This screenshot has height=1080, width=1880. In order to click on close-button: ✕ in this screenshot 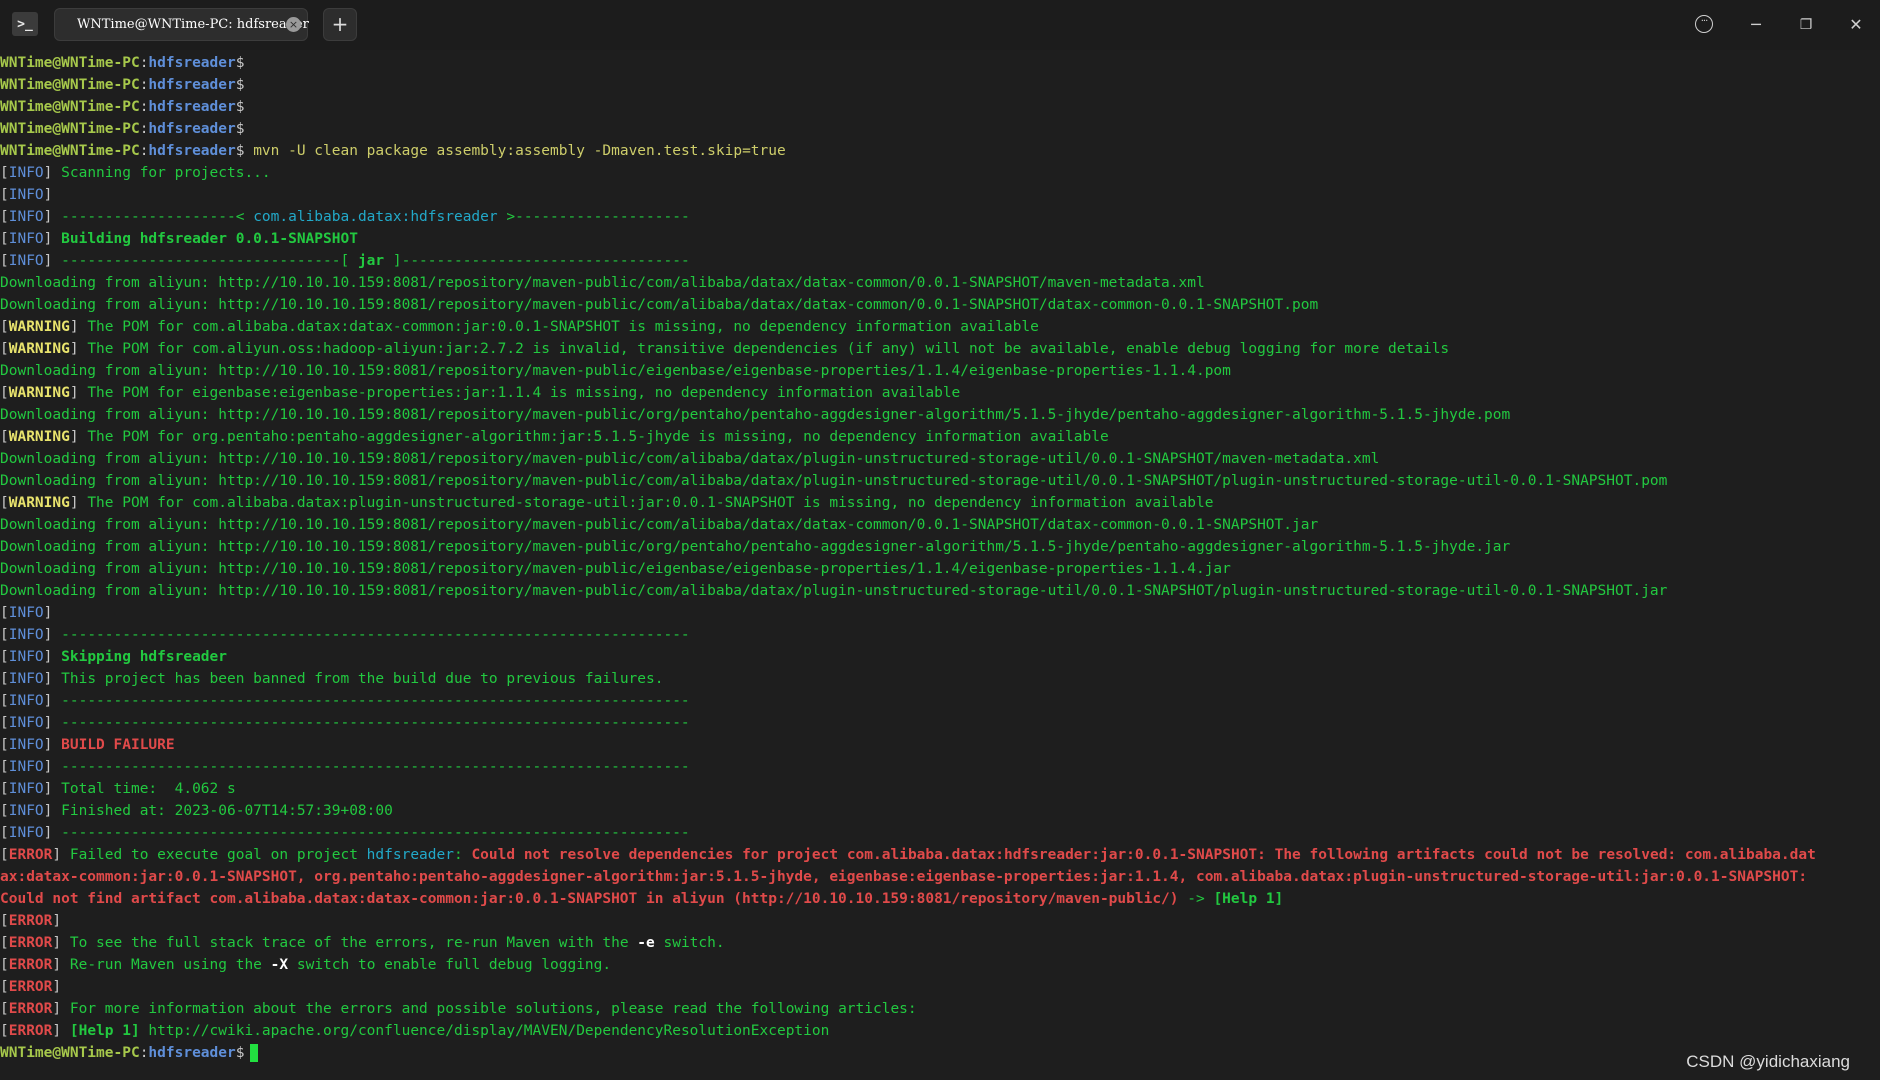, I will do `click(1856, 25)`.